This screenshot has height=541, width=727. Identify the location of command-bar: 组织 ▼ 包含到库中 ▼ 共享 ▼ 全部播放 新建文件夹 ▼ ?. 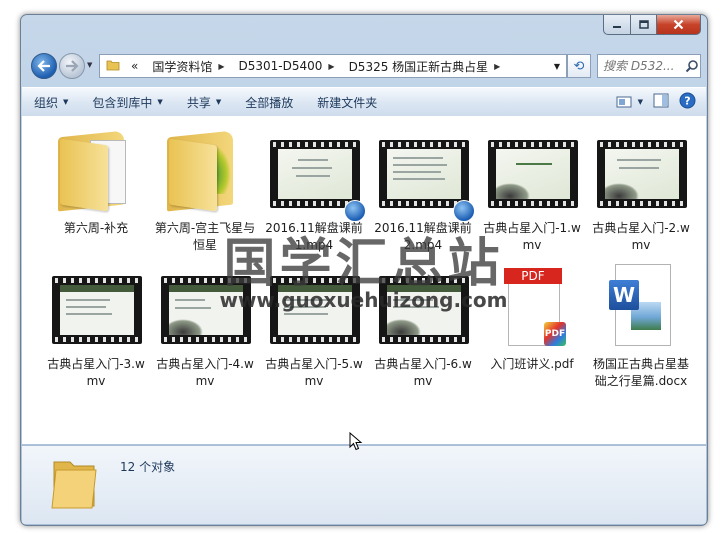
(364, 102).